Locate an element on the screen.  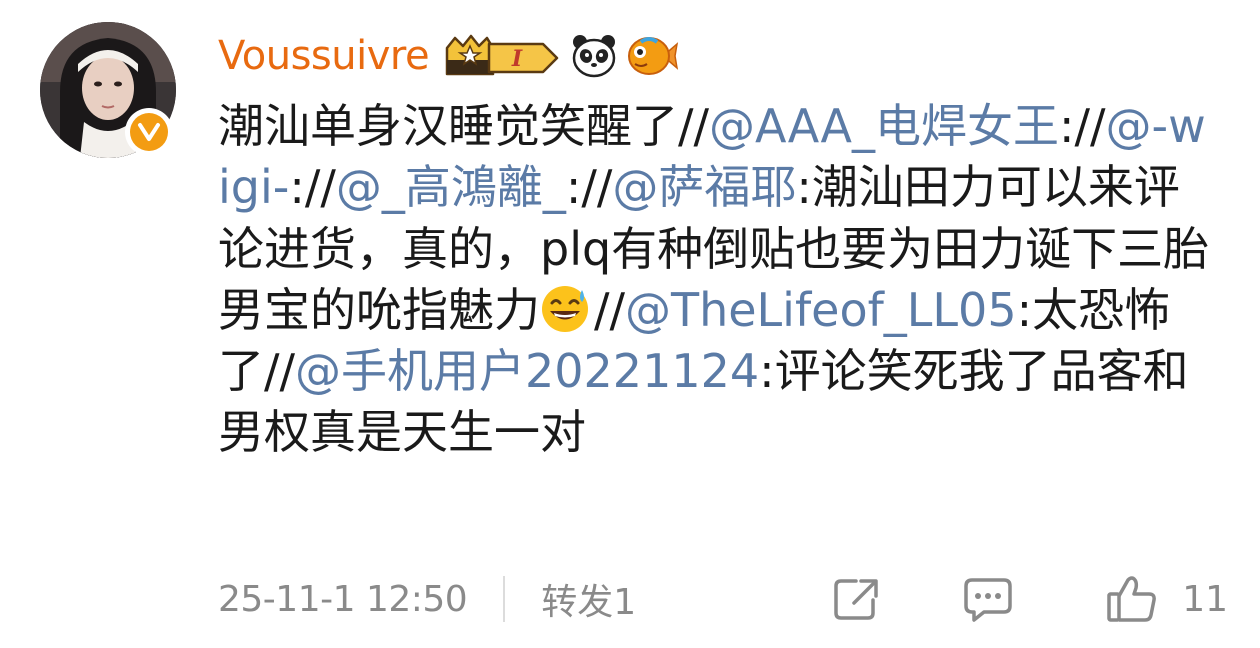
like-count: 11 is located at coordinates (1205, 599).